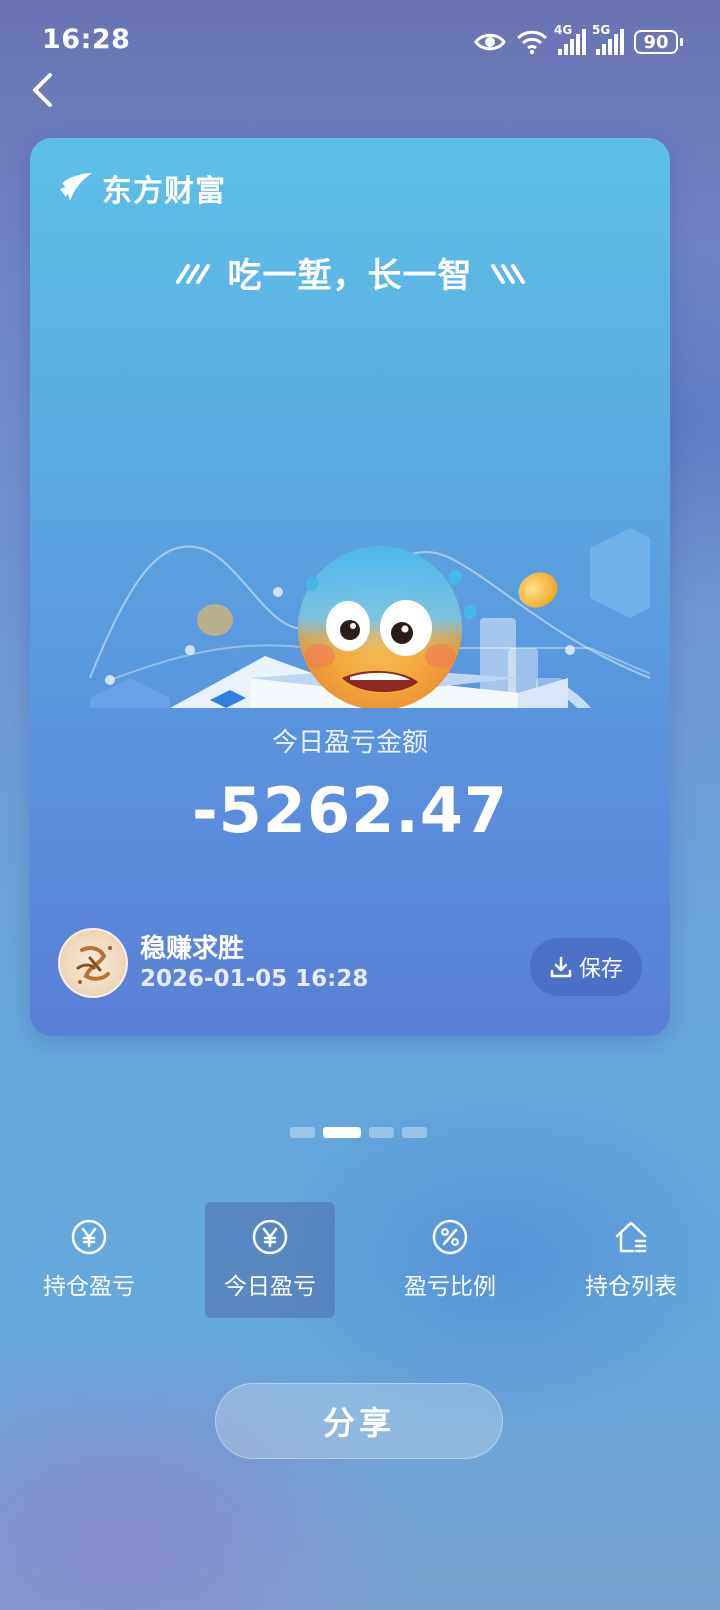 The width and height of the screenshot is (720, 1610). I want to click on timestamp: 2026-01-05 16:28, so click(254, 979).